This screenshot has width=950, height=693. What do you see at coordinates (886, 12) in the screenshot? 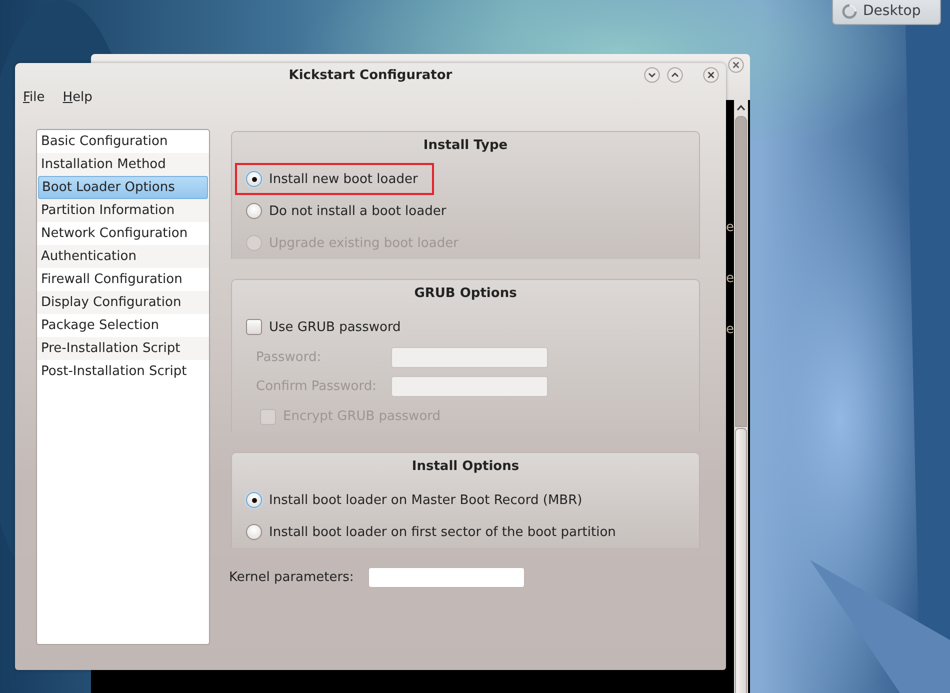
I see `desktop-button: Desktop` at bounding box center [886, 12].